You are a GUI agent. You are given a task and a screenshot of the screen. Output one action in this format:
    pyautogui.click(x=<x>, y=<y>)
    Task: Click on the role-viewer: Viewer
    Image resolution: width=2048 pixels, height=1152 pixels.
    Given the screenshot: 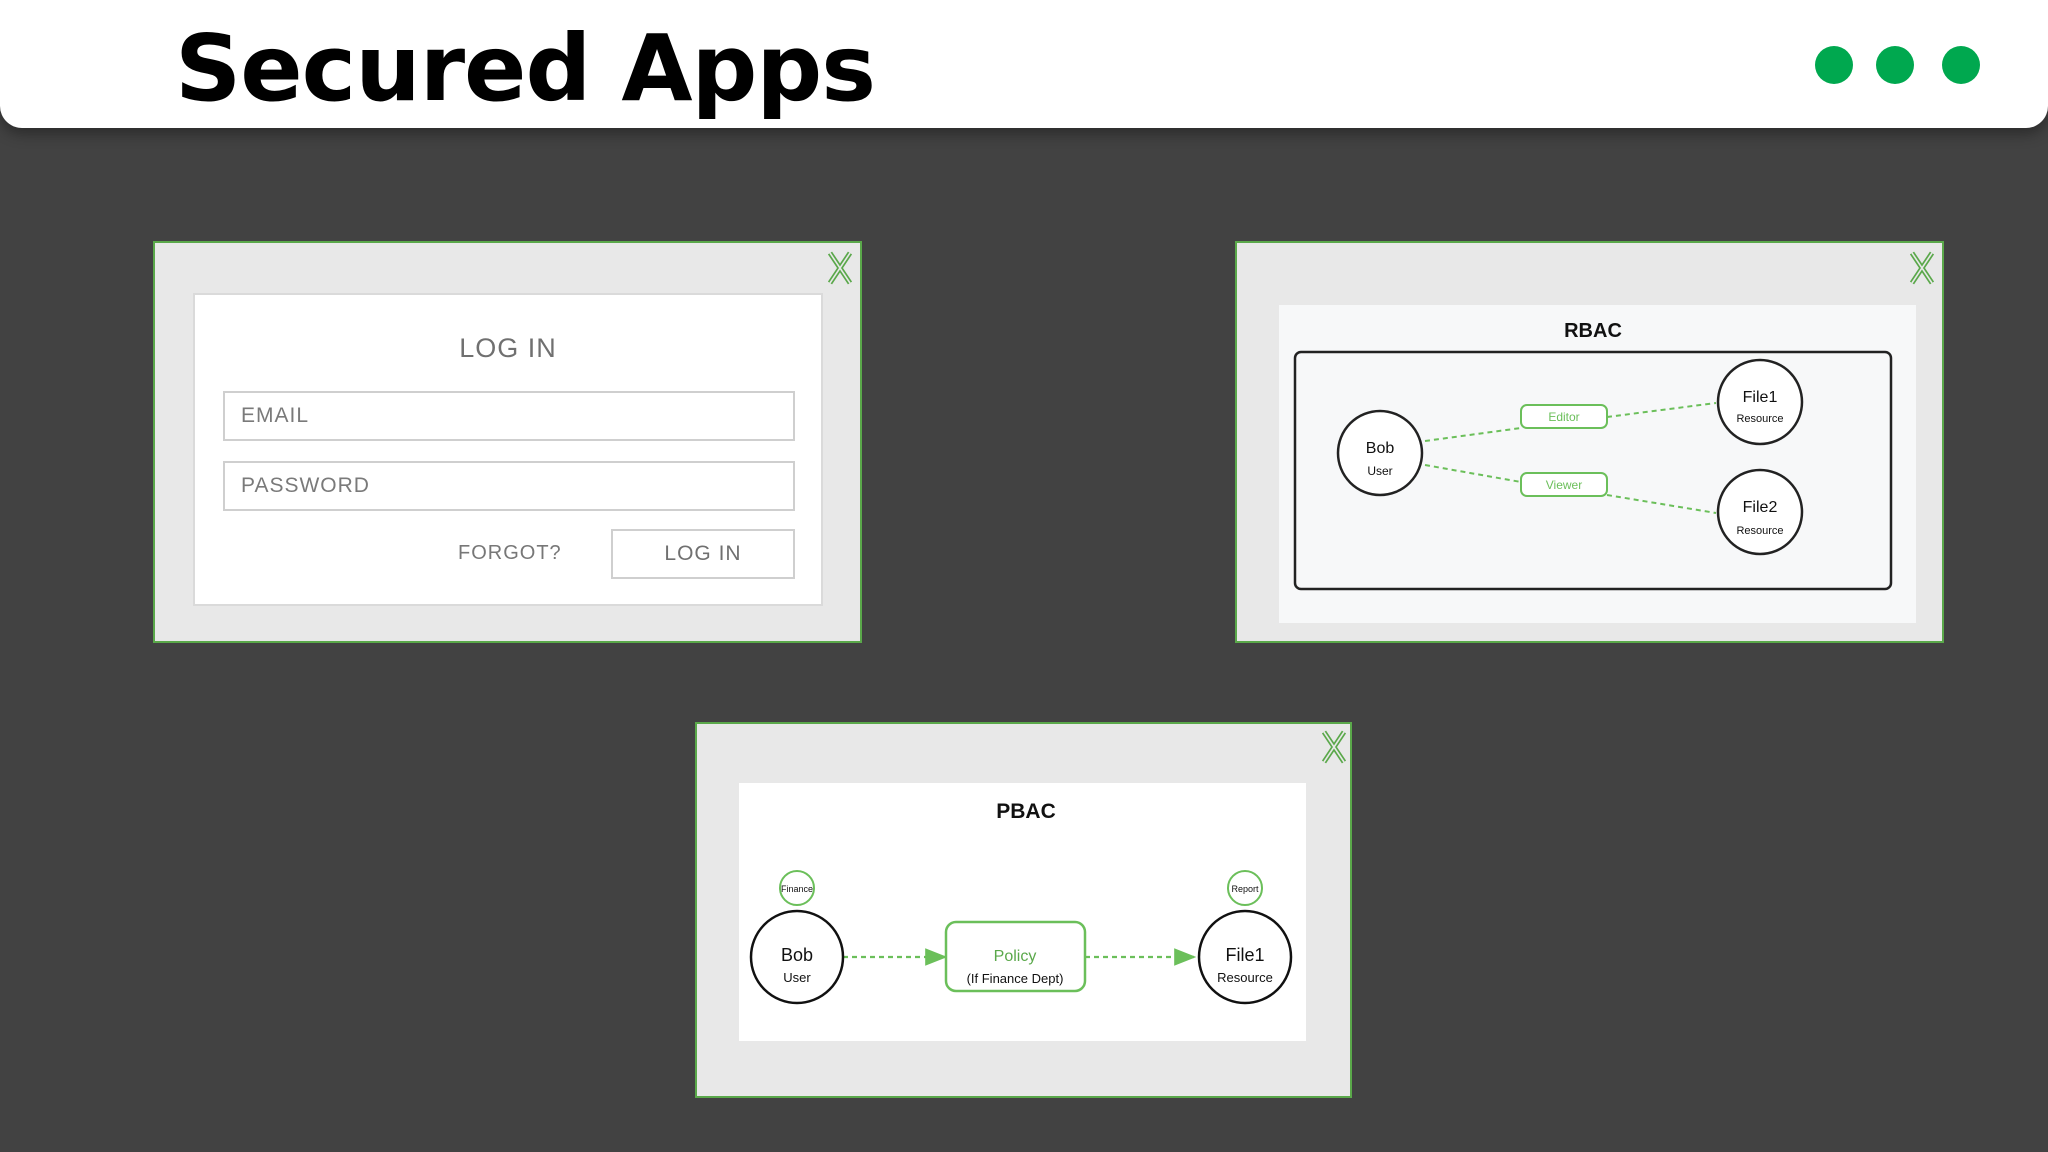 What is the action you would take?
    pyautogui.click(x=1564, y=484)
    